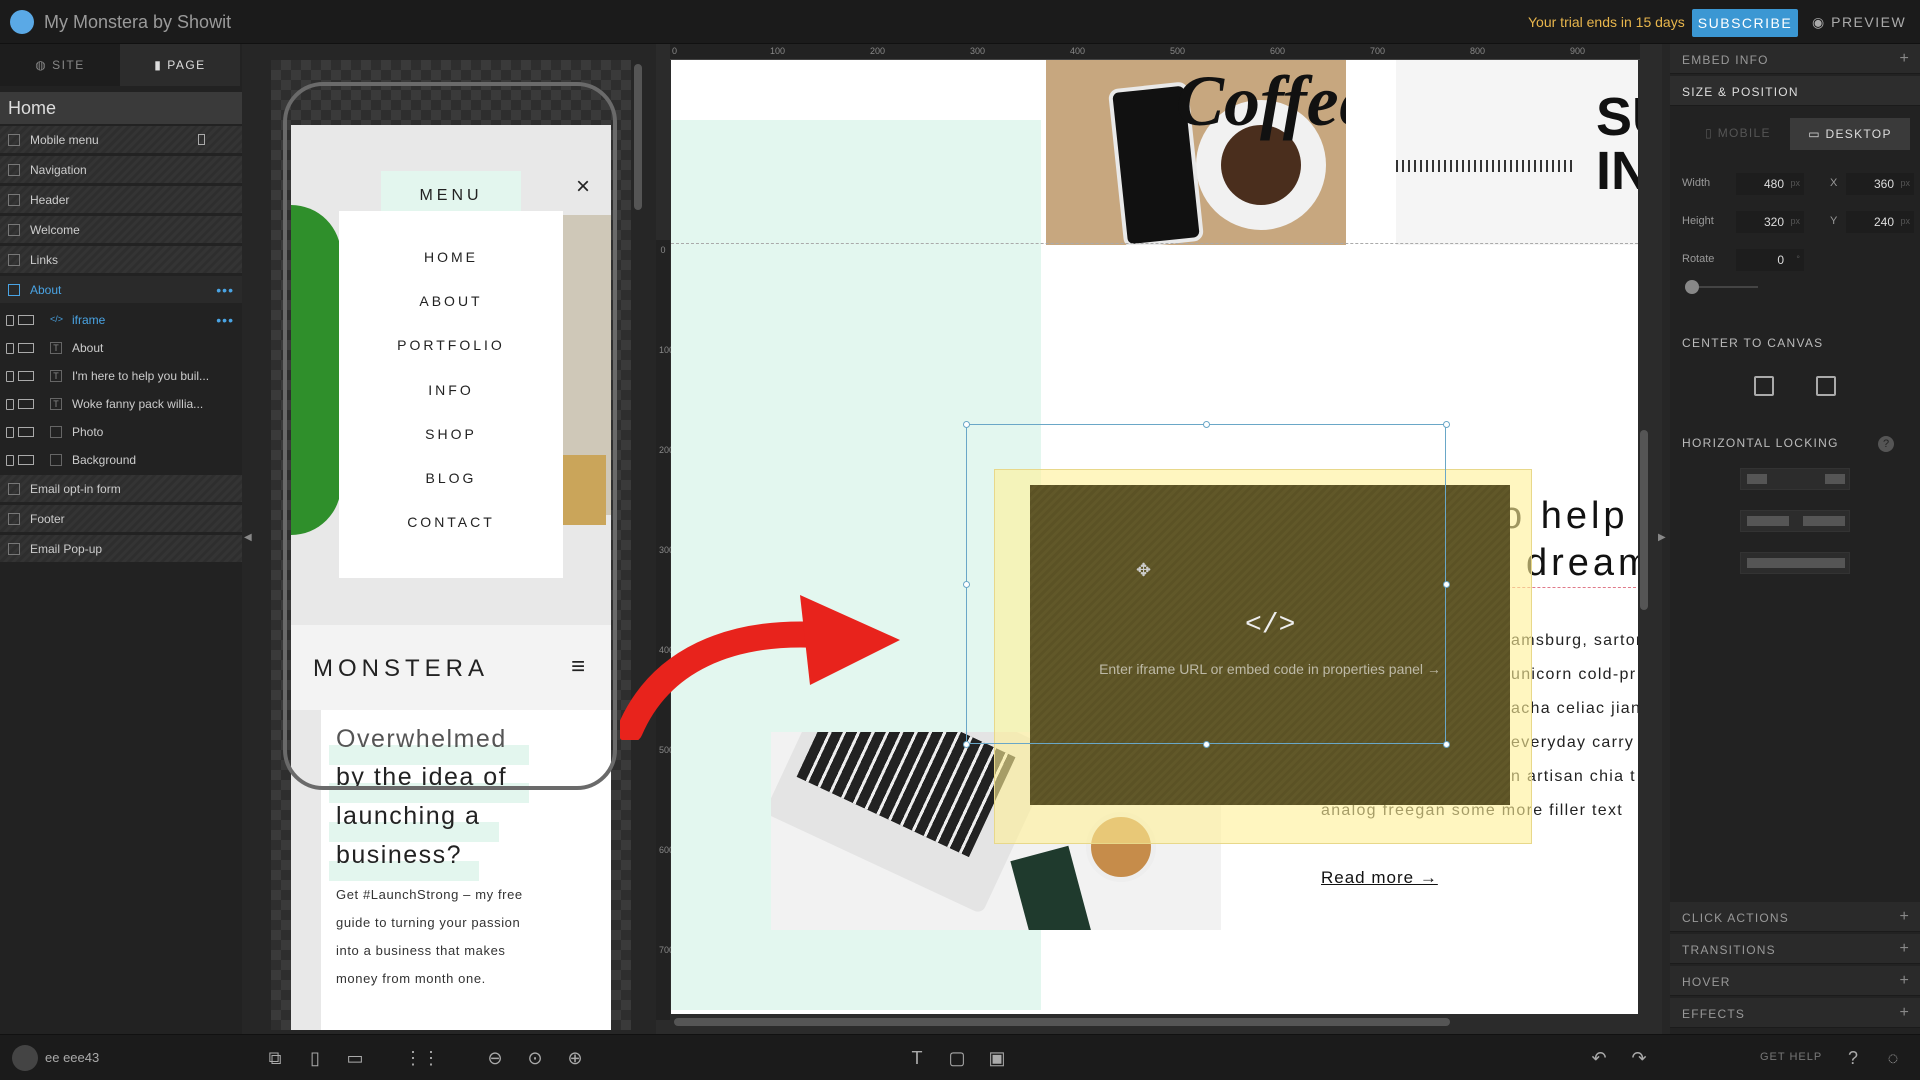 The width and height of the screenshot is (1920, 1080). I want to click on section-header: Header, so click(121, 200).